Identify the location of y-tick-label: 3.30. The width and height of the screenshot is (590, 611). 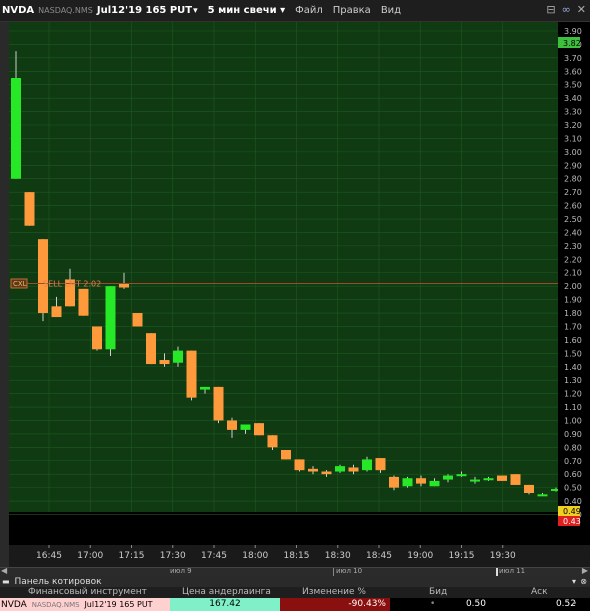
(573, 112).